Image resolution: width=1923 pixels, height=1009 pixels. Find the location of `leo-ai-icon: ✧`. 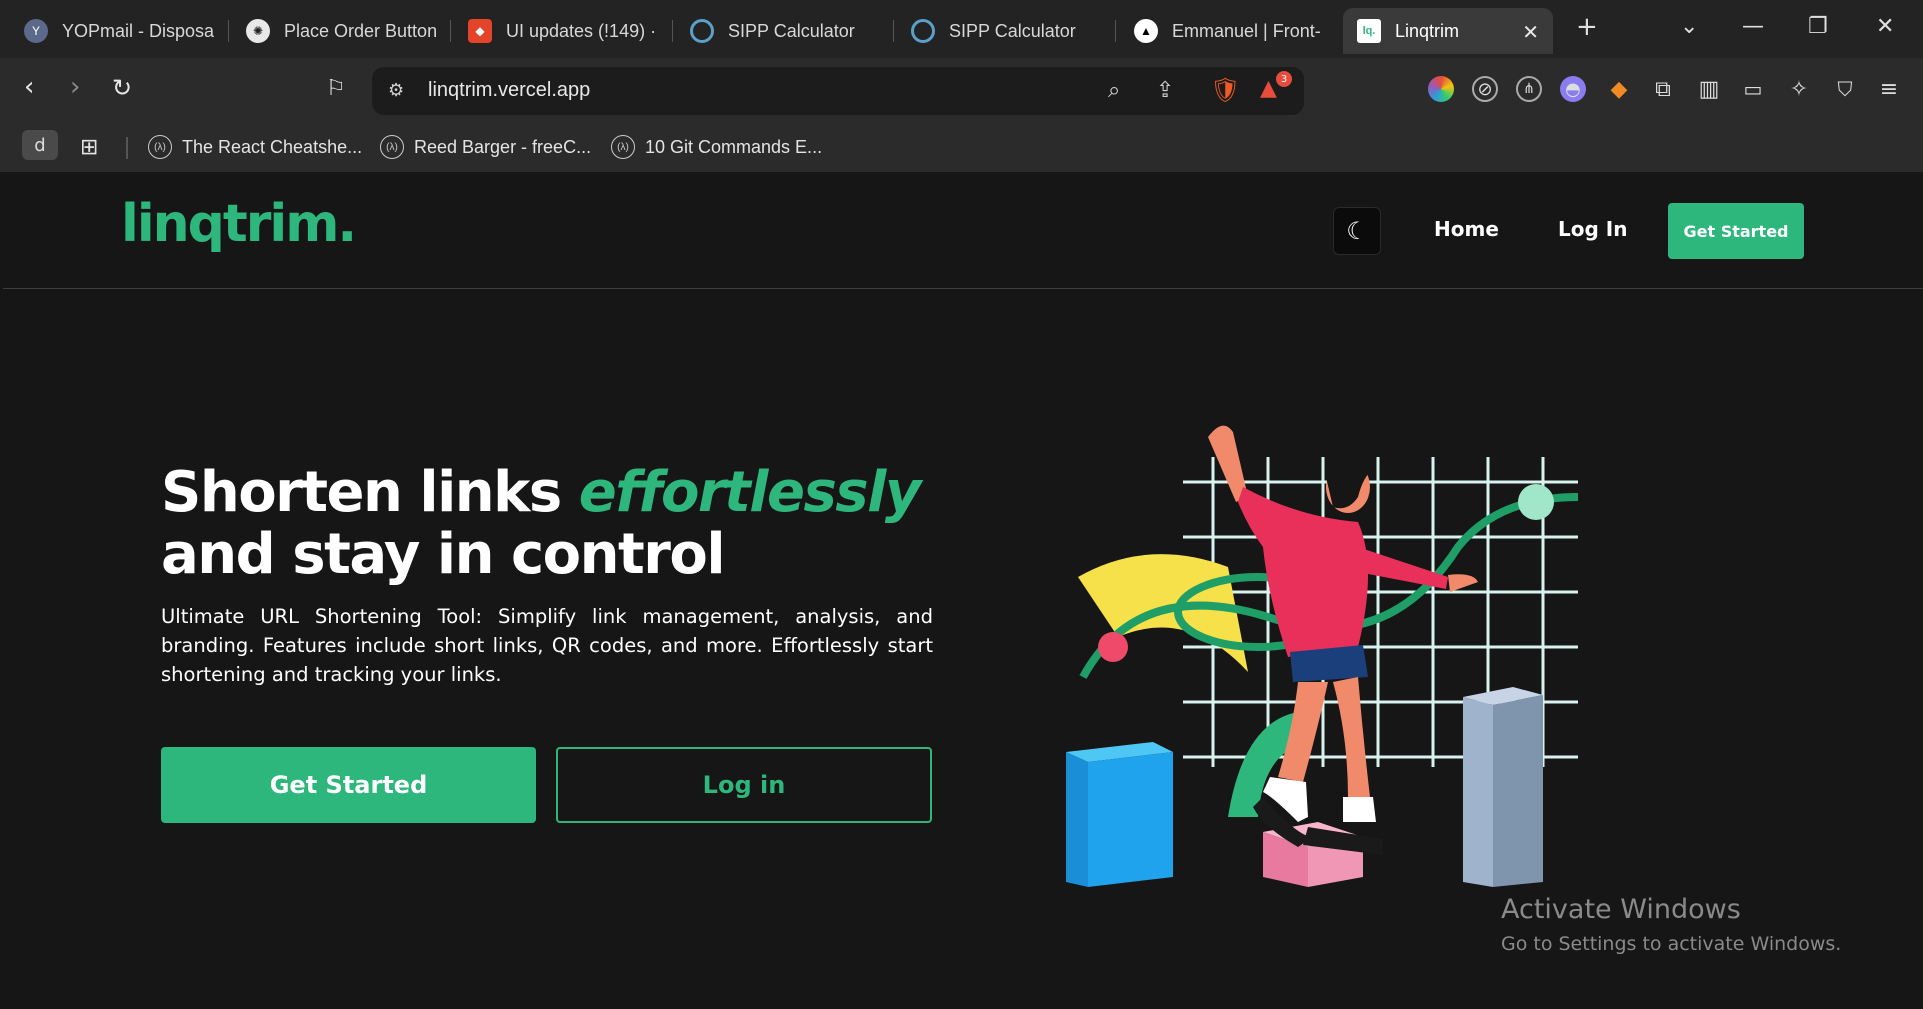

leo-ai-icon: ✧ is located at coordinates (1799, 89).